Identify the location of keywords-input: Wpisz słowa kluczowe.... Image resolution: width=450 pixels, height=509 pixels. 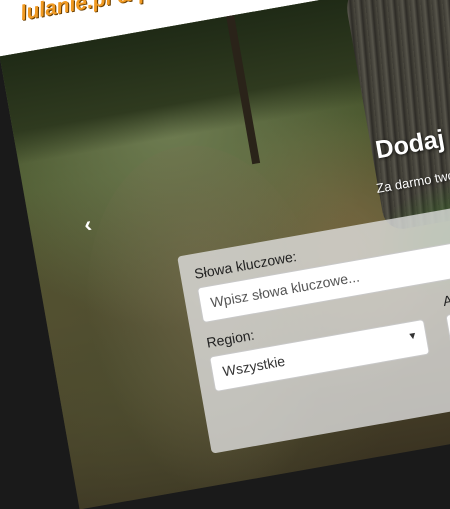
(323, 281).